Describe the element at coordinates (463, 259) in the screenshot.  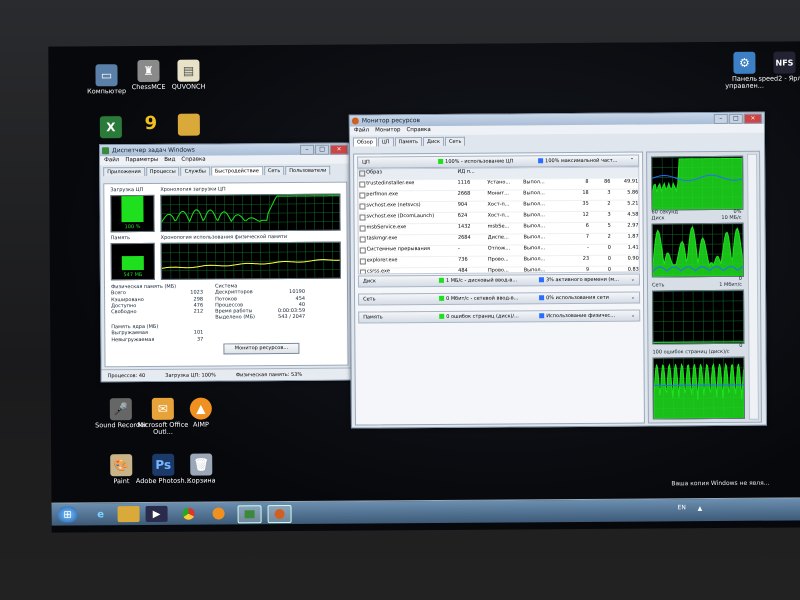
I see `table-cell: 736` at that location.